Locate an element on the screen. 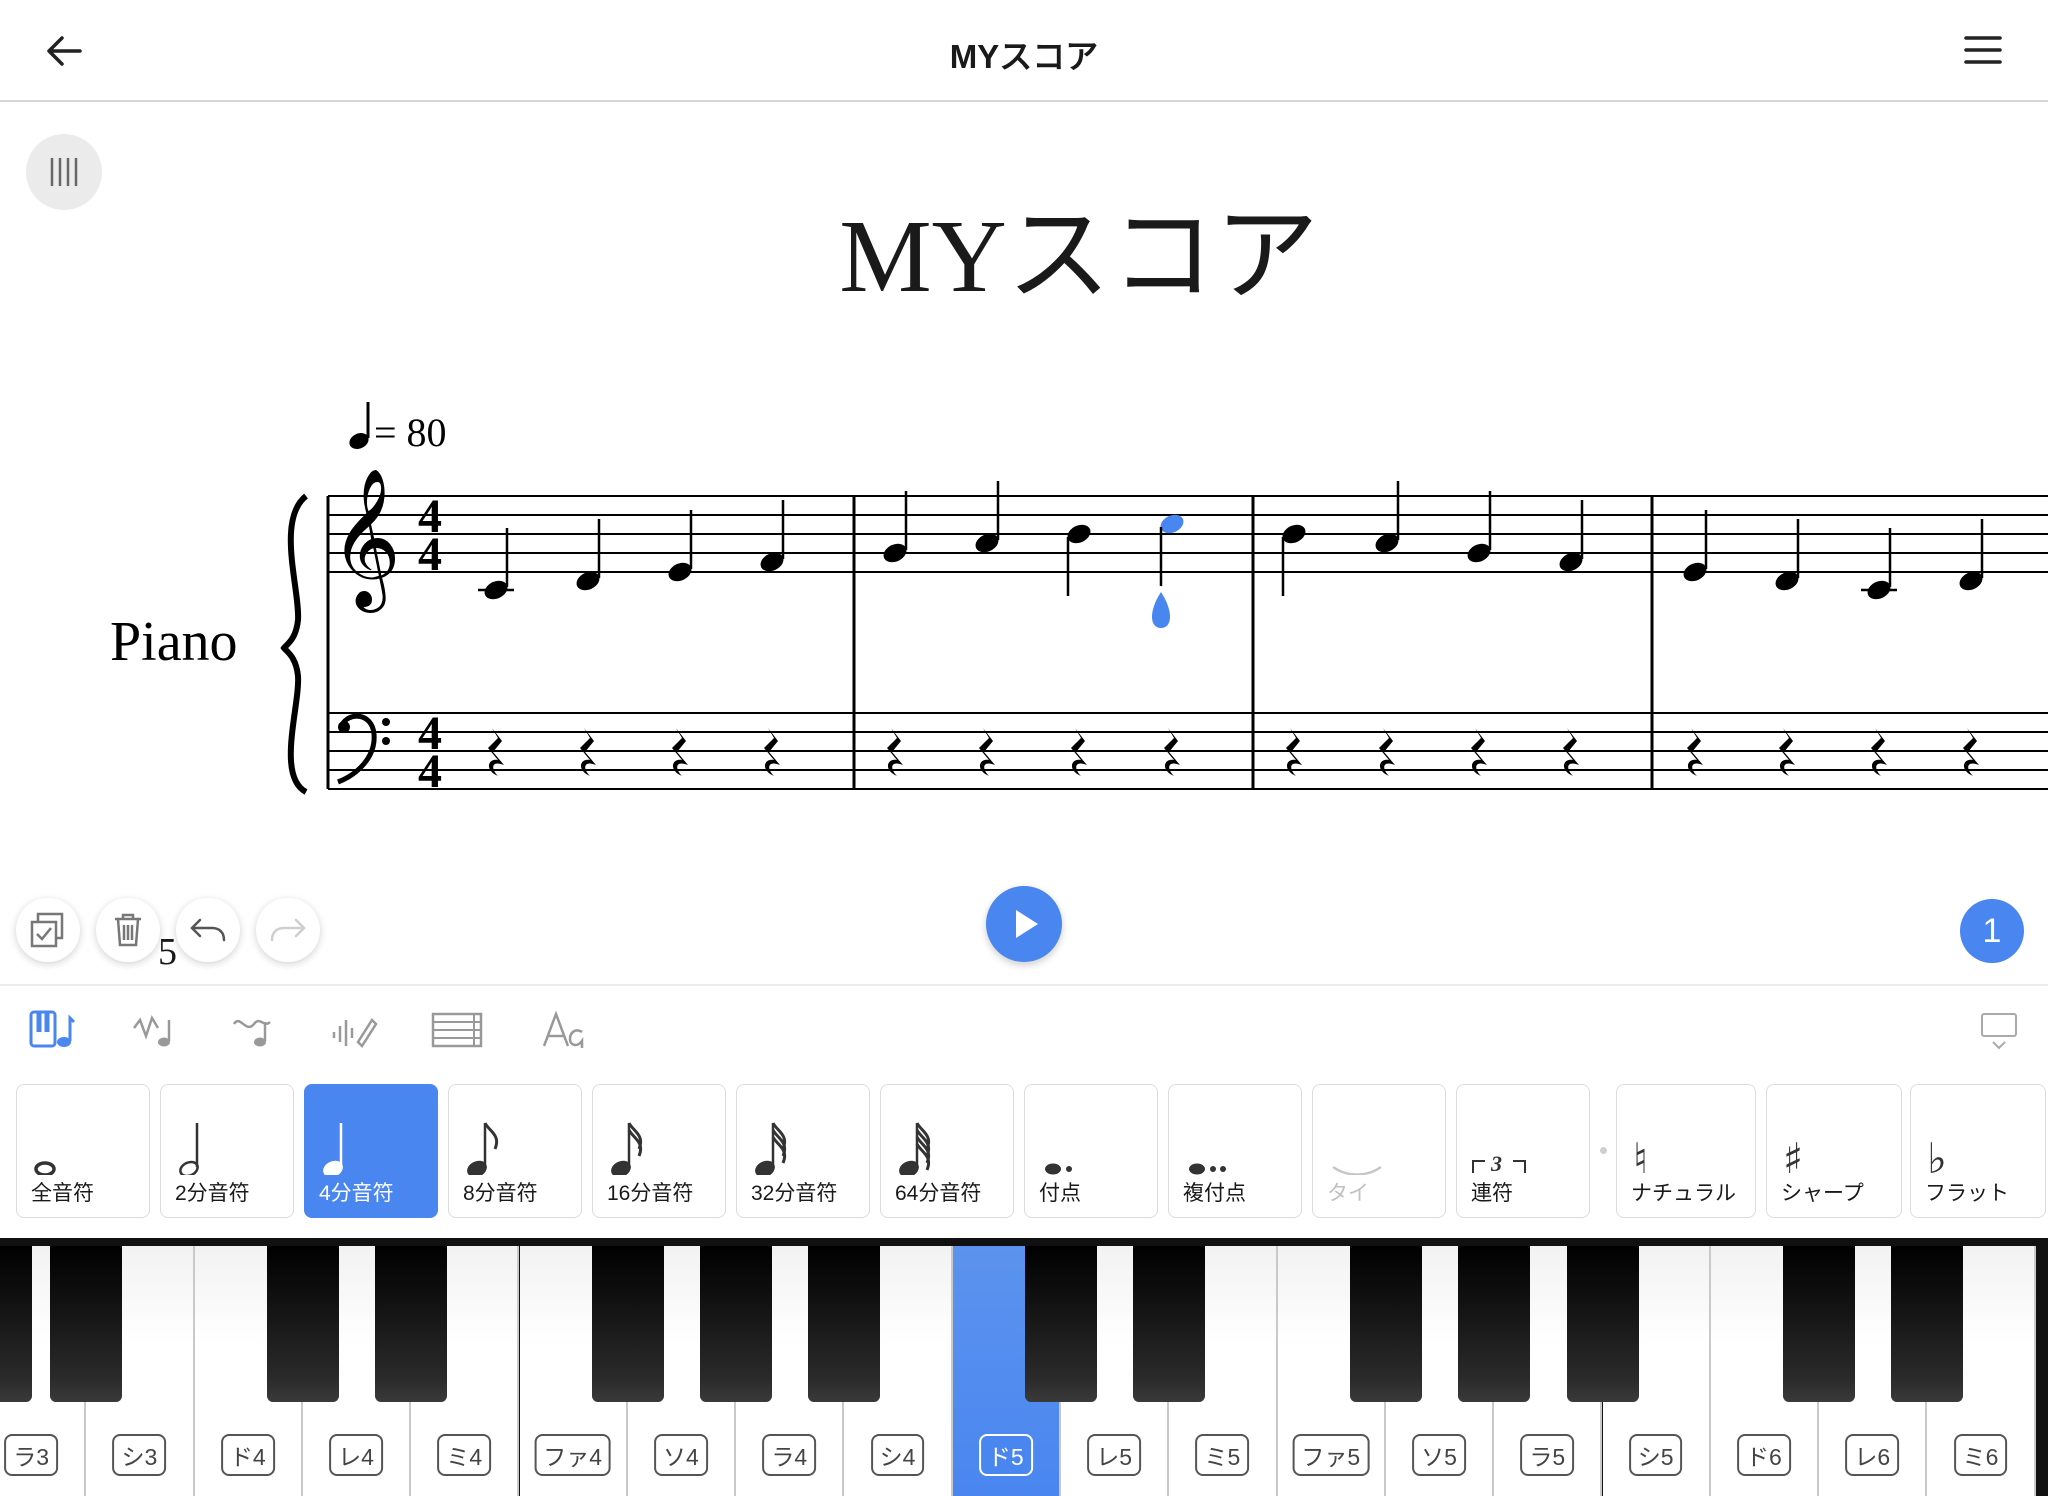  ornament-icon is located at coordinates (254, 1030).